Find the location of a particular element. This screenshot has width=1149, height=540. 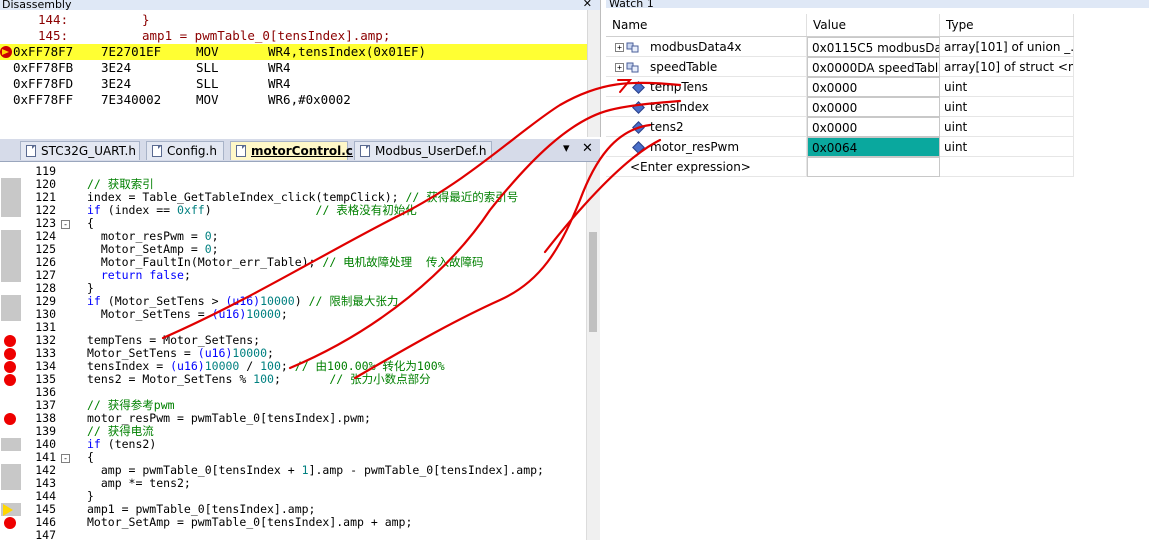

watch-name: modbusData4x is located at coordinates (696, 47).